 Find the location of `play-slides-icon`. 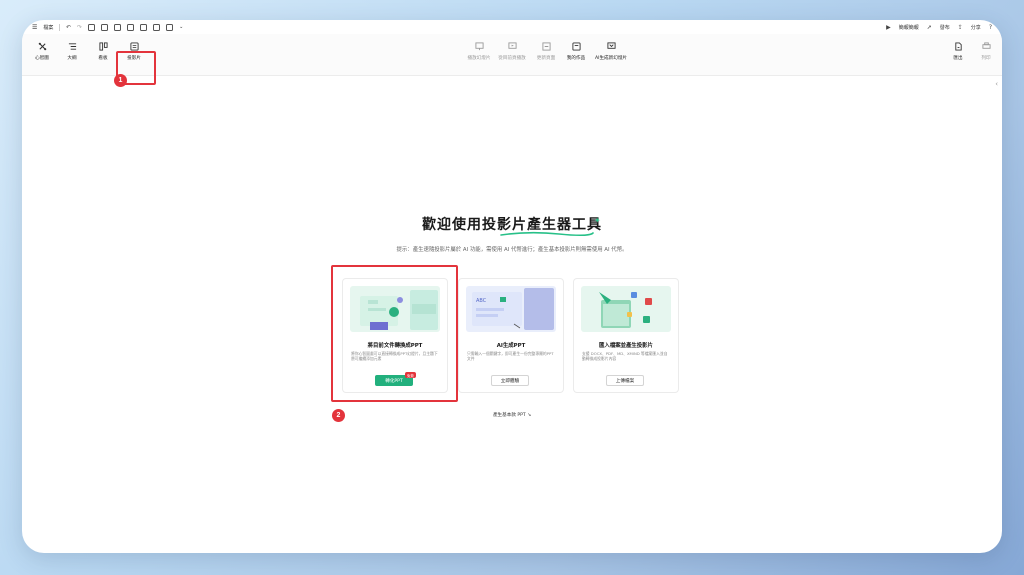

play-slides-icon is located at coordinates (479, 46).